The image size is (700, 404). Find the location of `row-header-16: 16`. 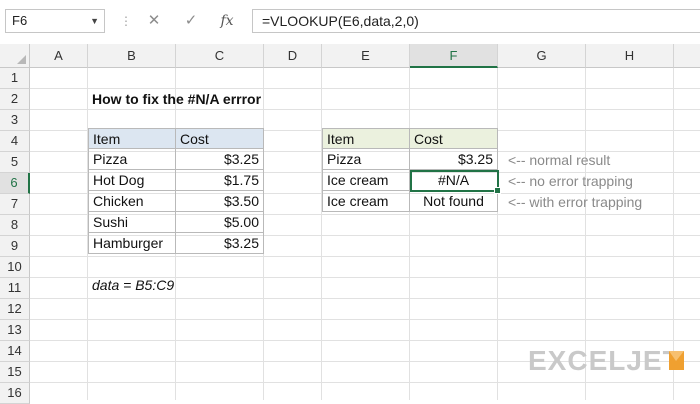

row-header-16: 16 is located at coordinates (15, 393).